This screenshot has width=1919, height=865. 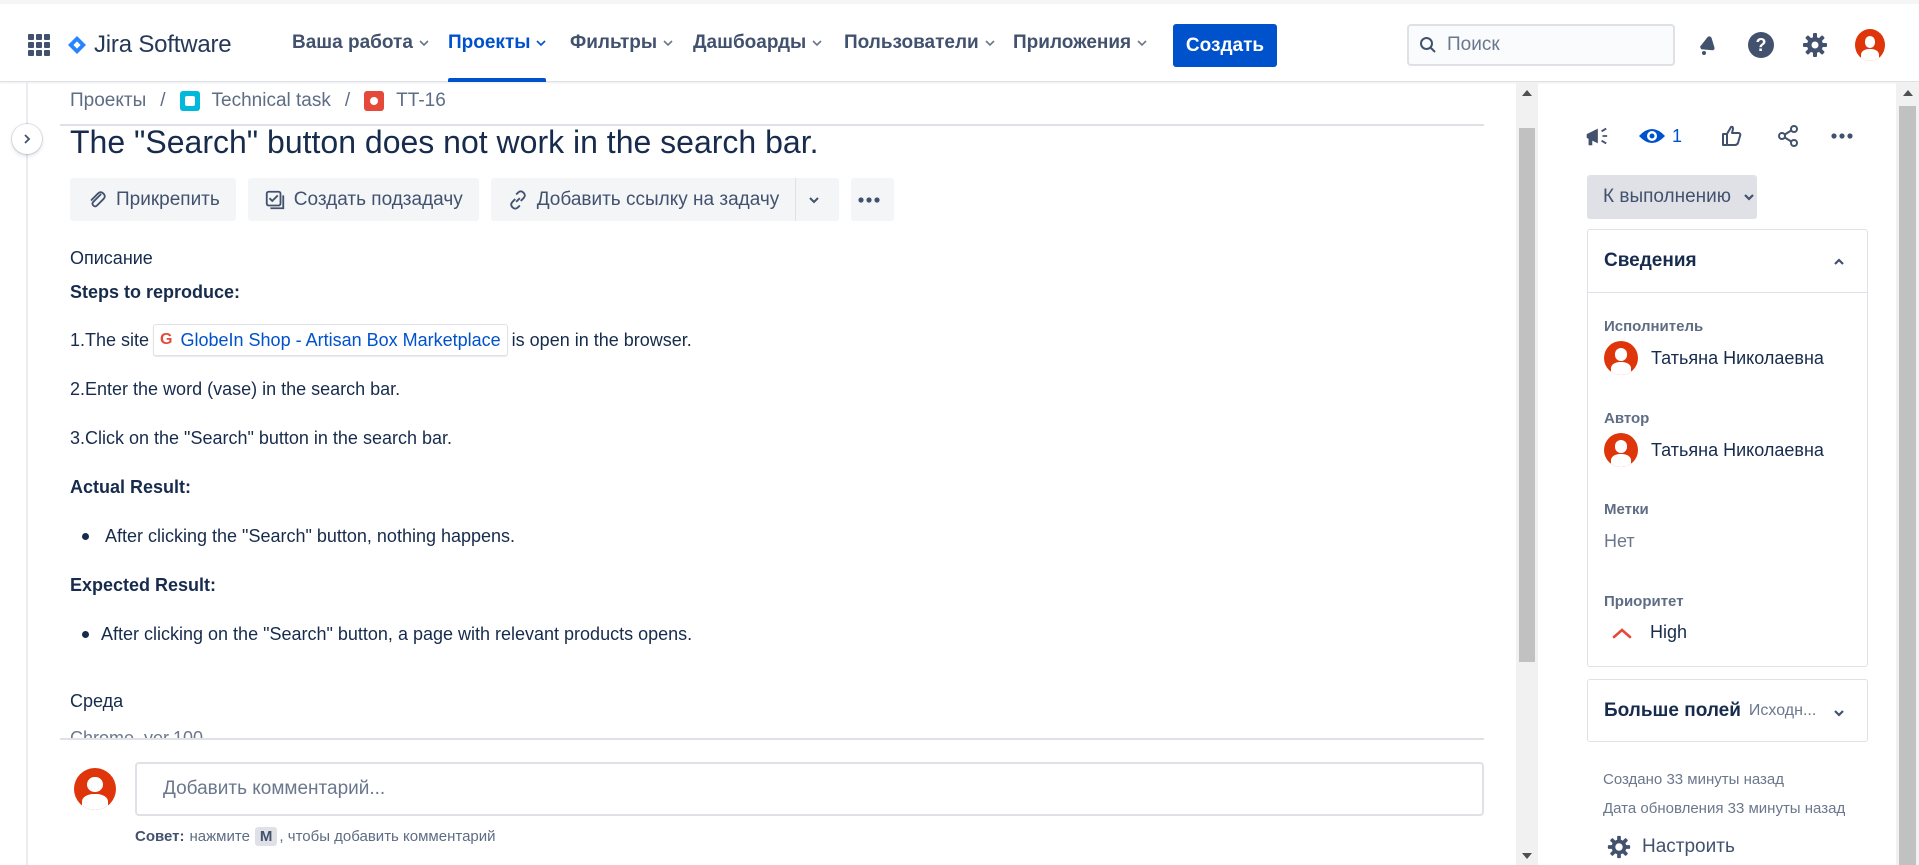 What do you see at coordinates (143, 585) in the screenshot?
I see `expected-result-heading: Expected Result:` at bounding box center [143, 585].